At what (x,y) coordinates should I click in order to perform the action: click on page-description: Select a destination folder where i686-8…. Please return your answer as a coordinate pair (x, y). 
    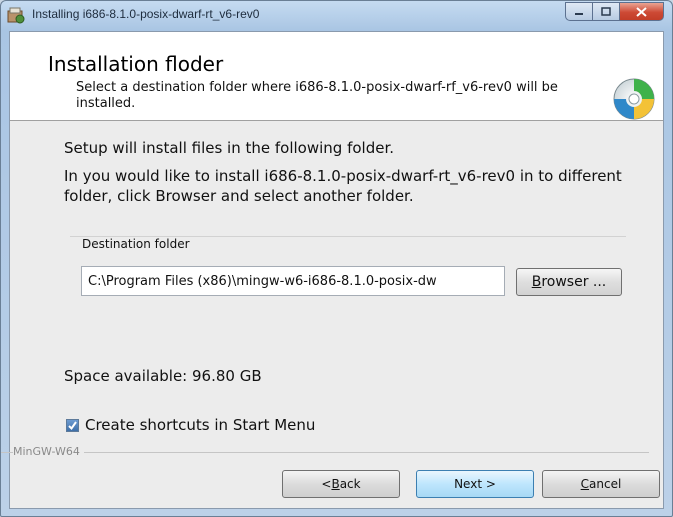
    Looking at the image, I should click on (317, 95).